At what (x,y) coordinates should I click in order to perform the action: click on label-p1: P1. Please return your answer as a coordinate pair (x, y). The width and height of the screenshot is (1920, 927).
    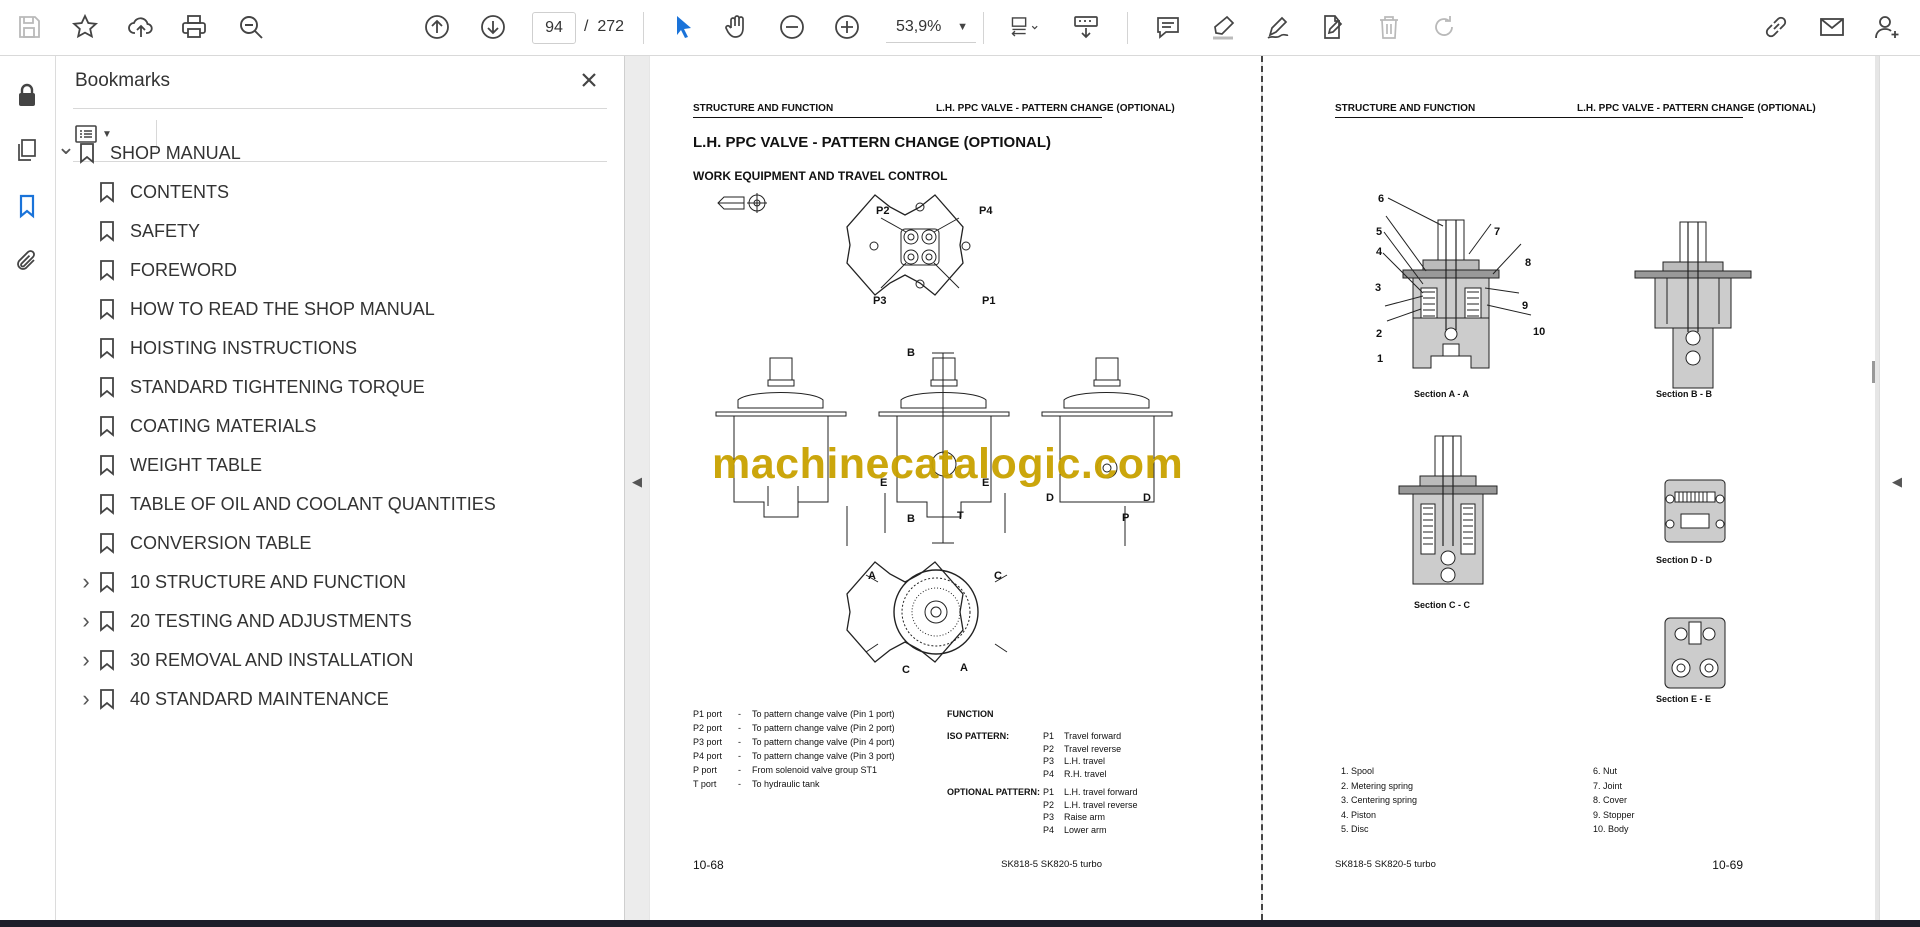
    Looking at the image, I should click on (989, 301).